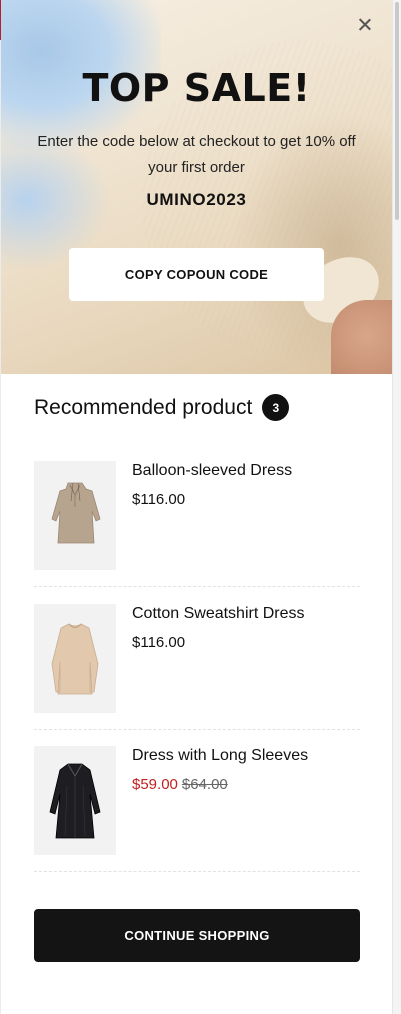  Describe the element at coordinates (197, 801) in the screenshot. I see `product-item: Dress with Long Sleeves $59.00 $64.00` at that location.